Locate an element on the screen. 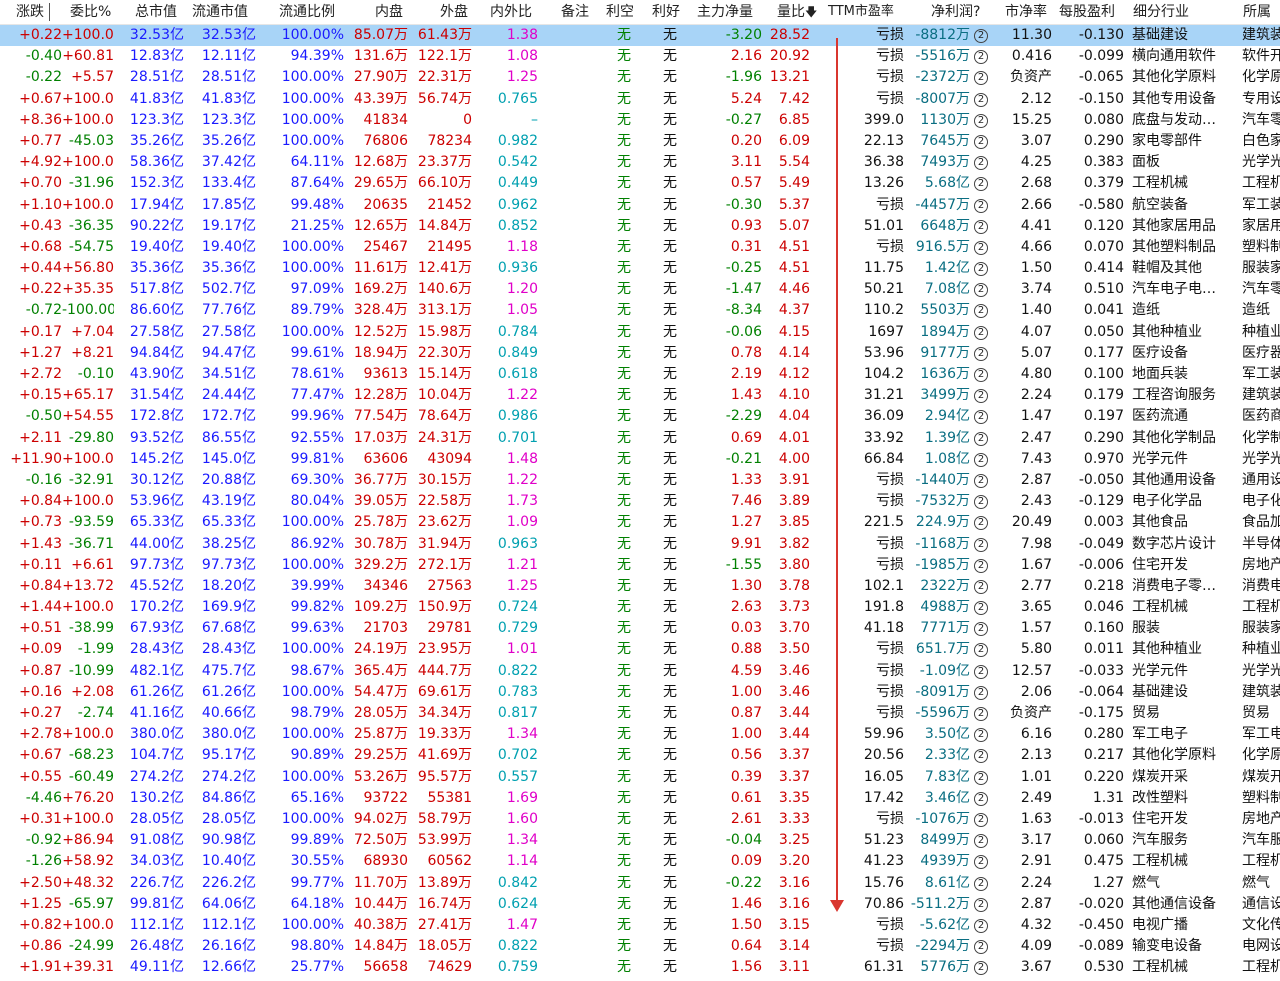 This screenshot has width=1280, height=981. col-header-weibi: 委比% is located at coordinates (90, 12).